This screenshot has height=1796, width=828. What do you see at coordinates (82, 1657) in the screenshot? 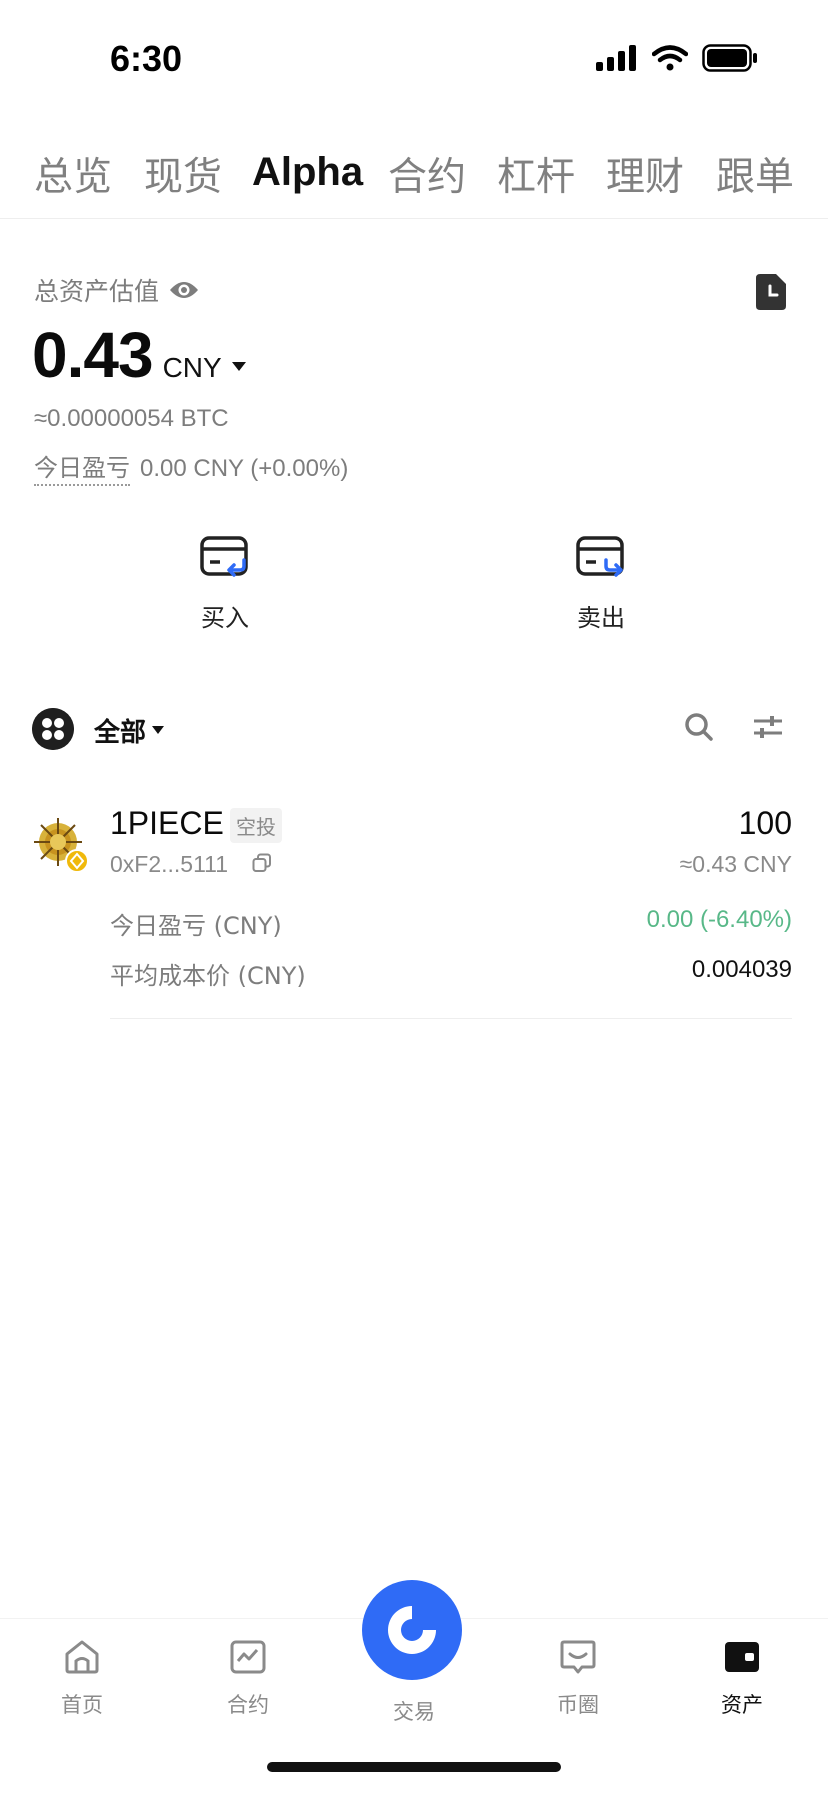
I see `home-icon` at bounding box center [82, 1657].